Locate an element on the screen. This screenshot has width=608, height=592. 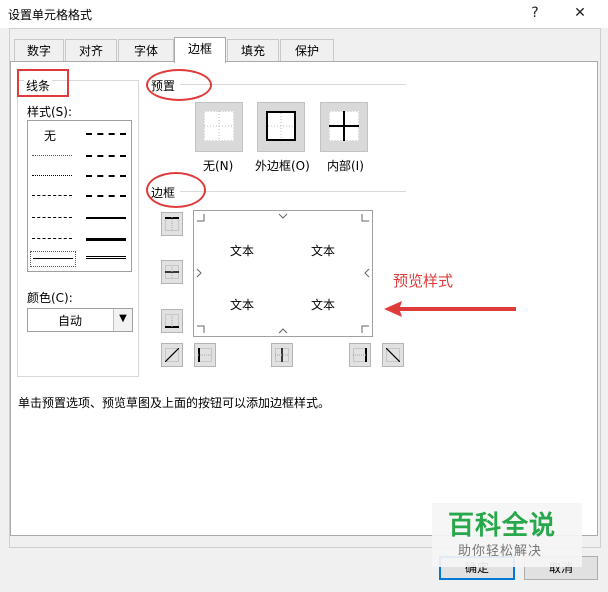
line-style-medium-dashed is located at coordinates (106, 196).